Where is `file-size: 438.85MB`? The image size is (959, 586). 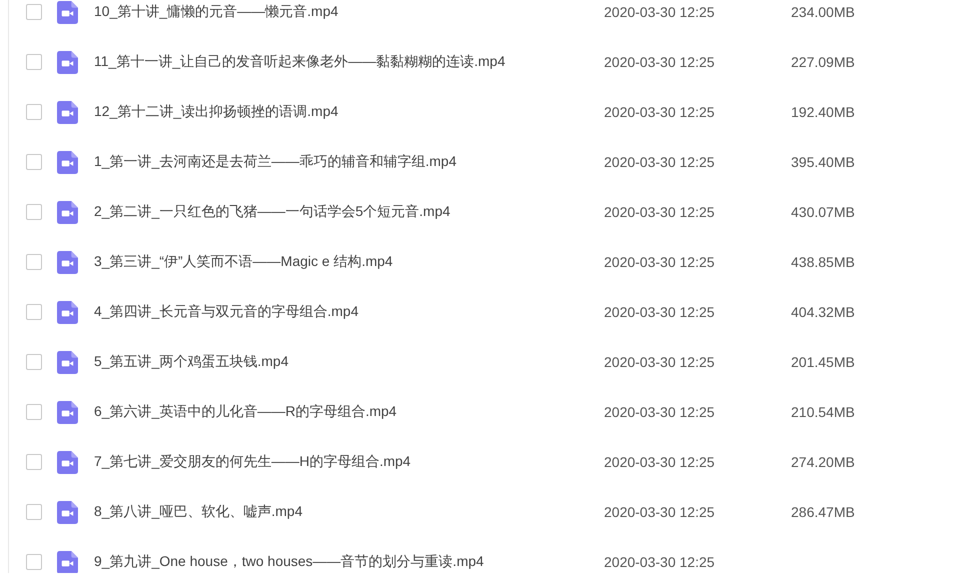 file-size: 438.85MB is located at coordinates (823, 262).